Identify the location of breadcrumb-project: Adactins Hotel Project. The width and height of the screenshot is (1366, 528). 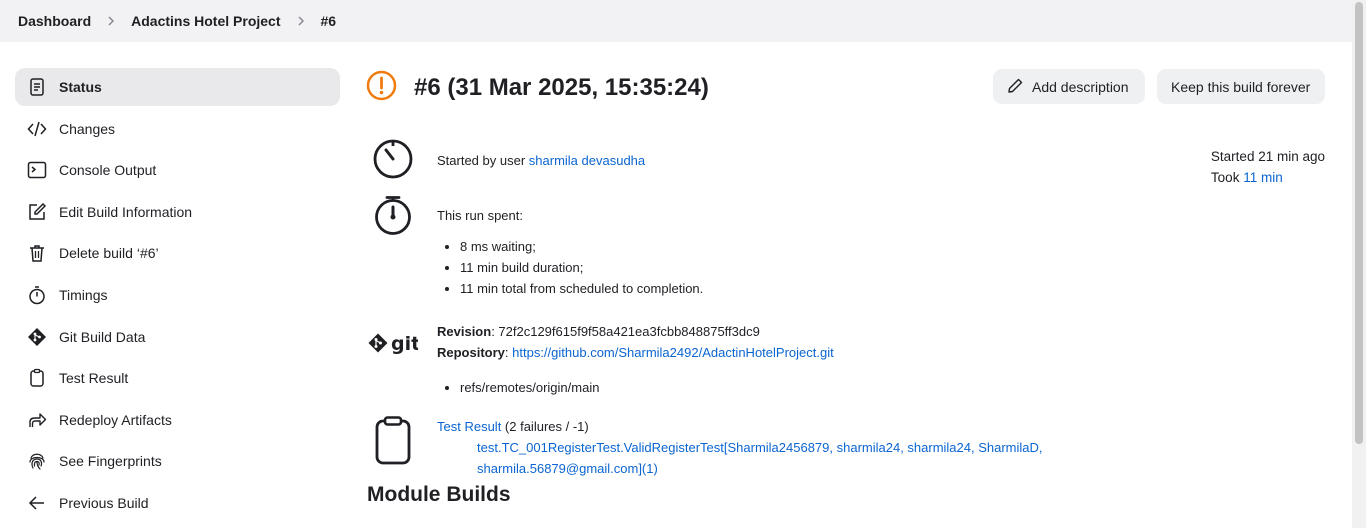
(205, 21).